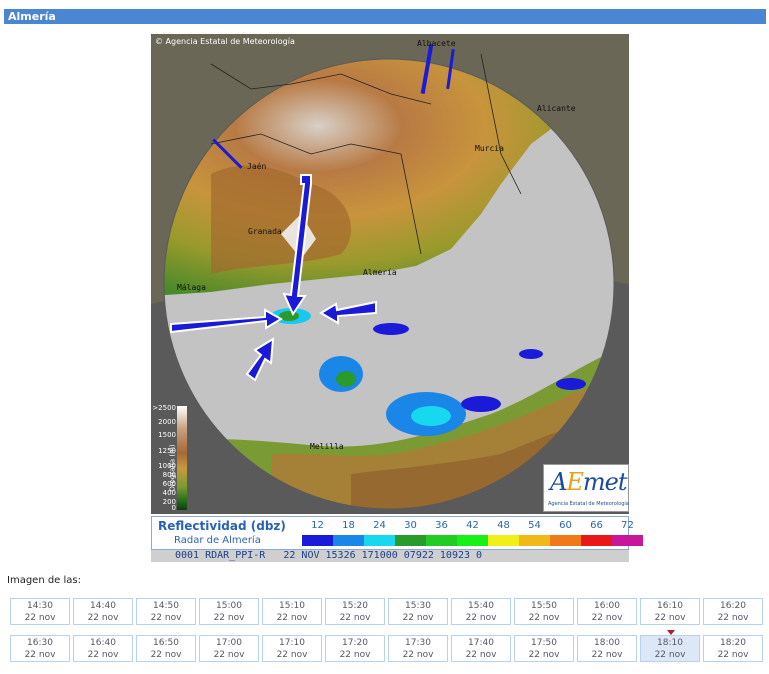  Describe the element at coordinates (489, 148) in the screenshot. I see `city-label: Murcia` at that location.